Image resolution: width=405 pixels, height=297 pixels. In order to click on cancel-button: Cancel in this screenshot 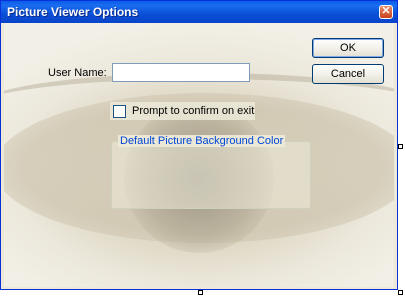, I will do `click(348, 74)`.